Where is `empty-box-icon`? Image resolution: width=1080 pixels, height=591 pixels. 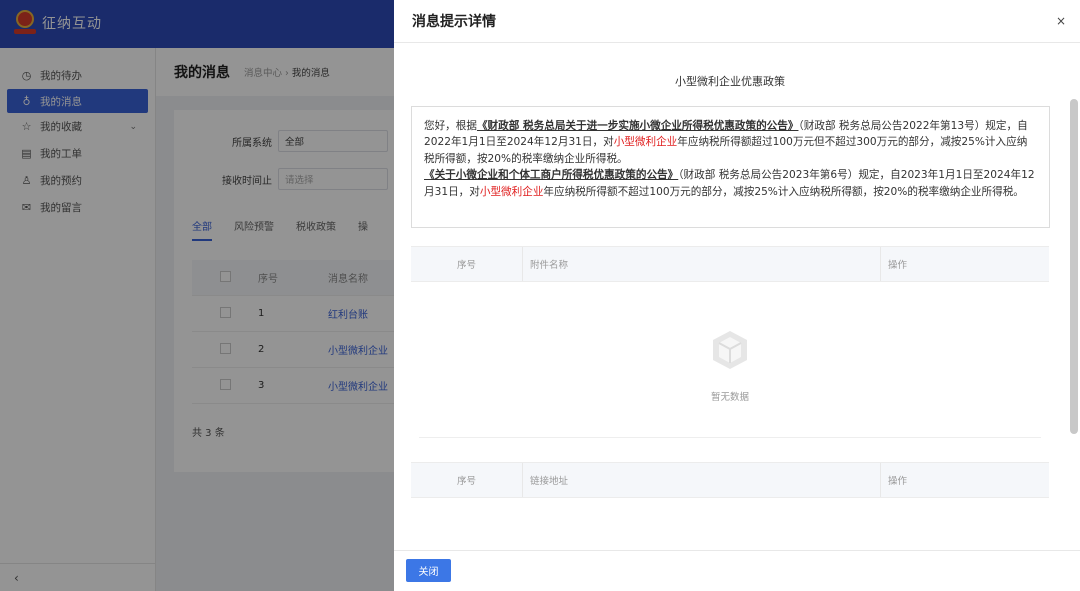 empty-box-icon is located at coordinates (730, 350).